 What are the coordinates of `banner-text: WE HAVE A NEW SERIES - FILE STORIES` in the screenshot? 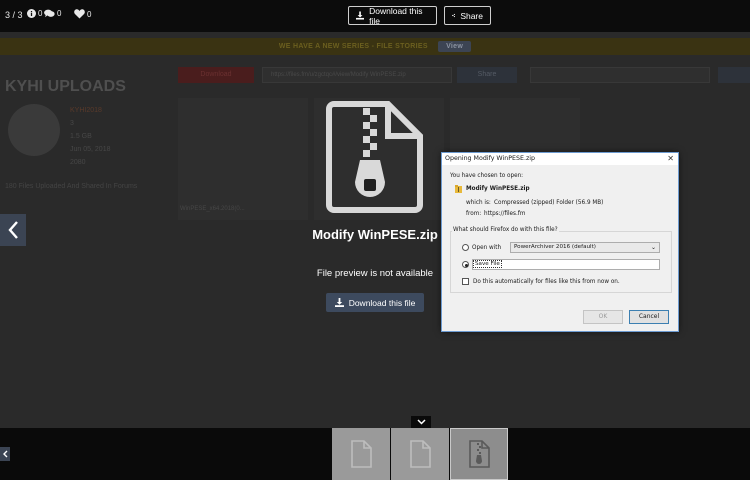 It's located at (353, 46).